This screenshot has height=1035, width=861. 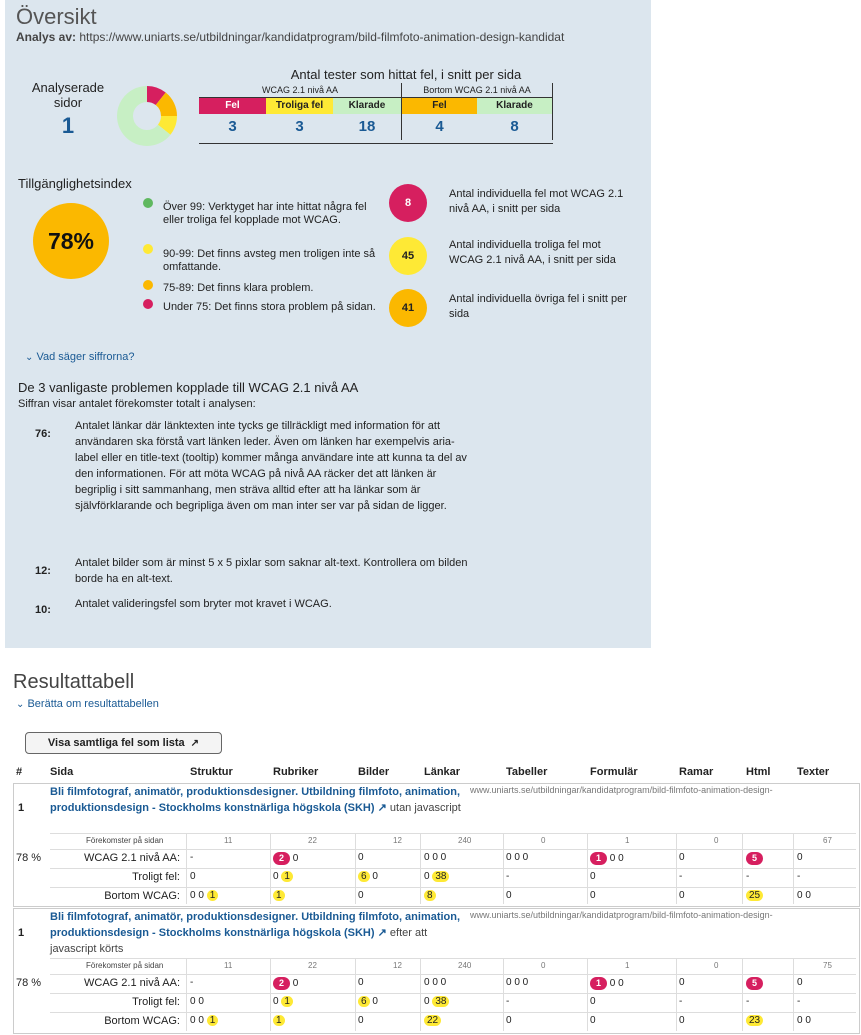 What do you see at coordinates (755, 895) in the screenshot?
I see `count-highlight: 25` at bounding box center [755, 895].